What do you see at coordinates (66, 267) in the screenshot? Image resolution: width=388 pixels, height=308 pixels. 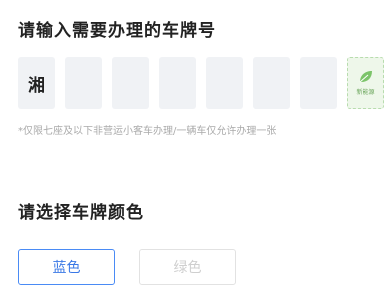 I see `blue-plate-button: 蓝色` at bounding box center [66, 267].